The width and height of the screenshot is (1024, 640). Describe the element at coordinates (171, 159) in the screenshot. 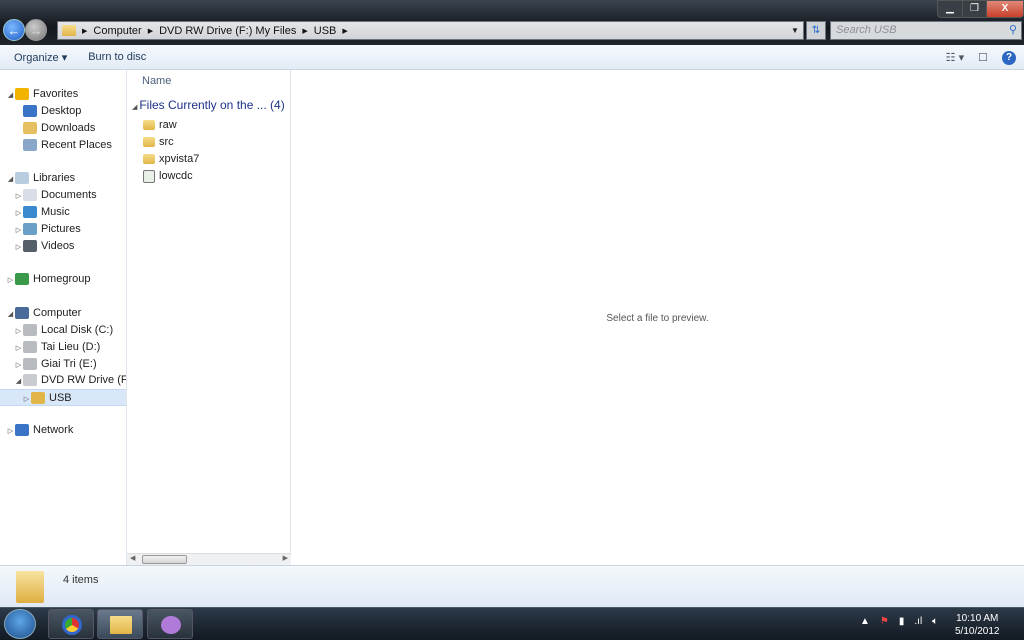

I see `file-item: xpvista7` at that location.